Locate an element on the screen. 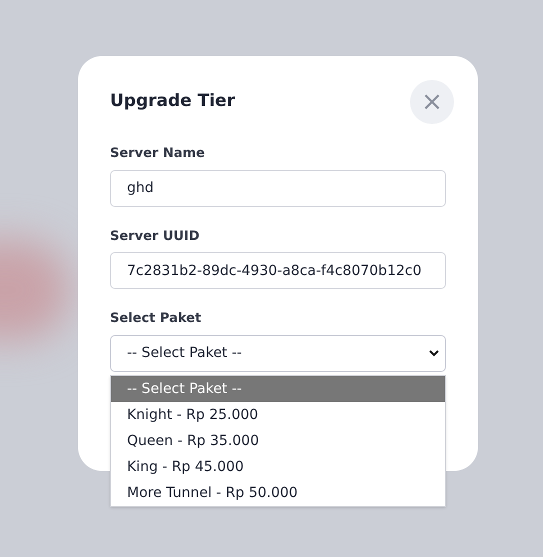 This screenshot has height=557, width=543. dialog-title: Upgrade Tier is located at coordinates (172, 102).